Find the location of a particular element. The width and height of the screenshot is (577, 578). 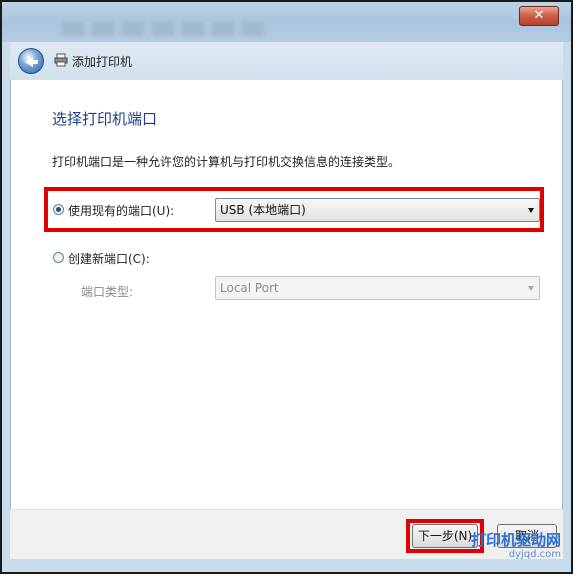

existing-port-value: USB (本地端口) is located at coordinates (263, 210).